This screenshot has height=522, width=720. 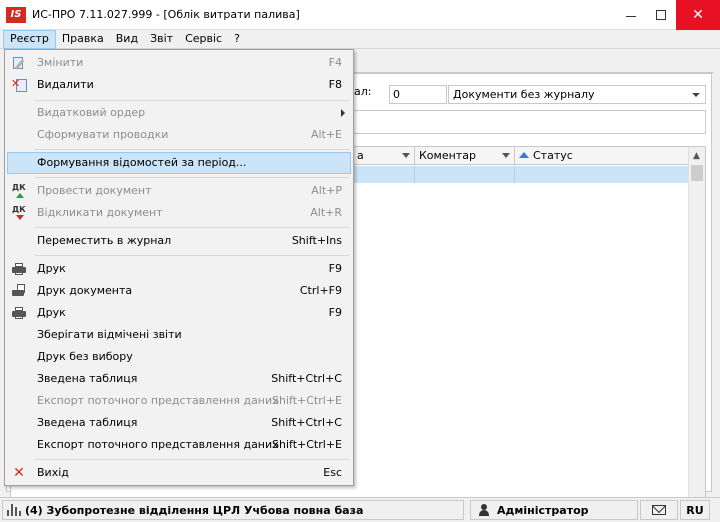 I want to click on menu-item-expense-order: Видатковий ордер, so click(x=179, y=113).